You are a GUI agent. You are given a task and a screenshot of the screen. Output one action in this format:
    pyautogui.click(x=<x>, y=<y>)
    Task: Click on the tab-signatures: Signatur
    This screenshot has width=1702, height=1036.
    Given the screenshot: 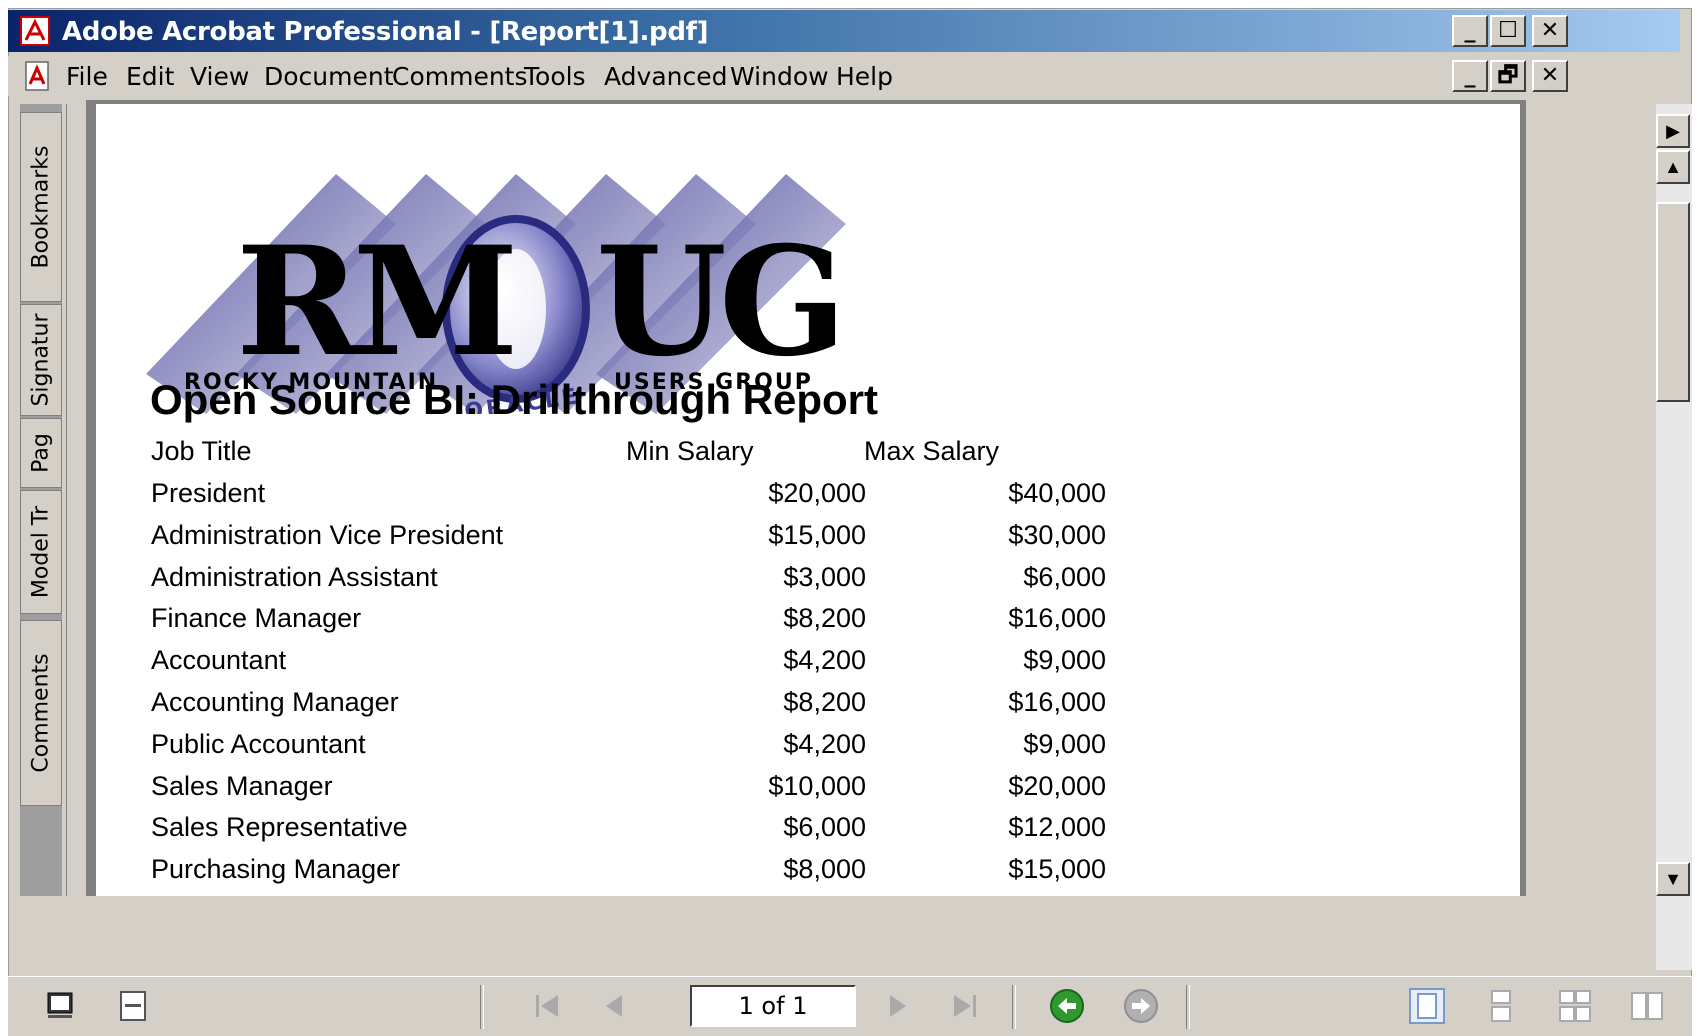 What is the action you would take?
    pyautogui.click(x=41, y=360)
    